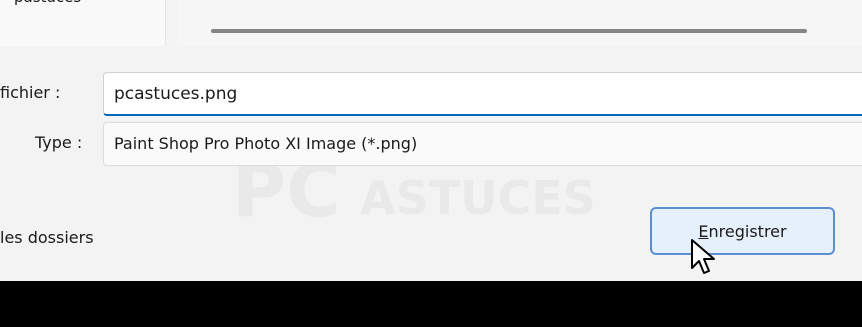  I want to click on horizontal-scrollbar, so click(509, 31).